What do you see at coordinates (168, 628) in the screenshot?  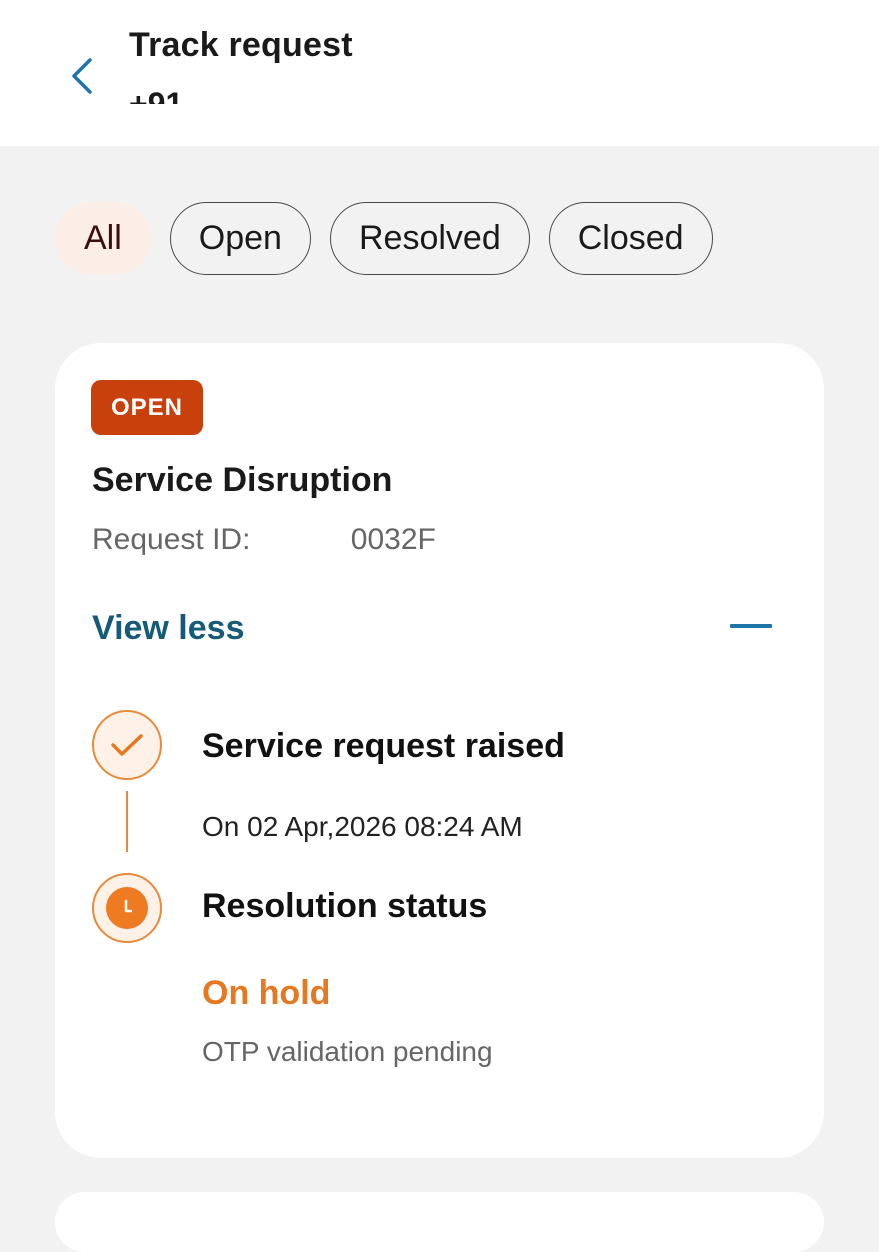 I see `view-less-button: View less` at bounding box center [168, 628].